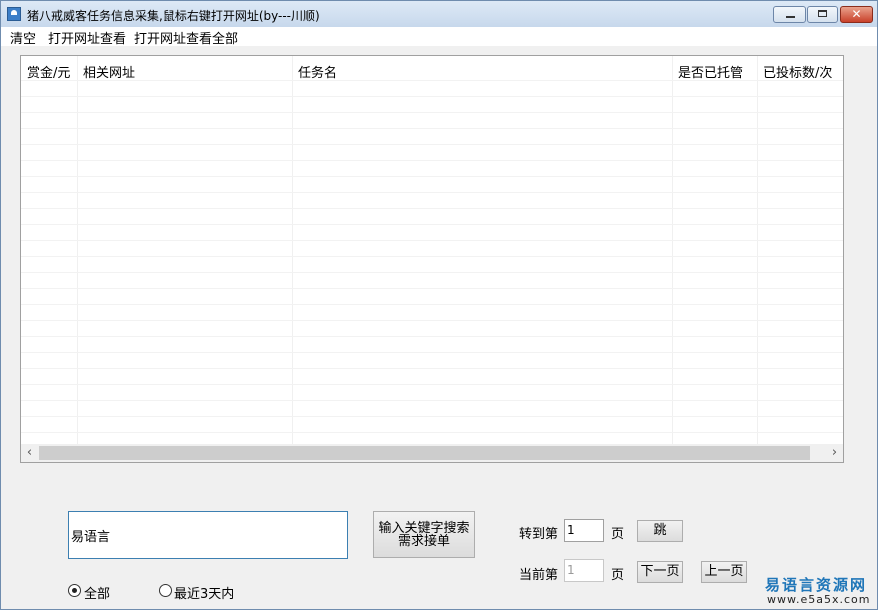 The image size is (878, 610). What do you see at coordinates (660, 572) in the screenshot?
I see `next-page-button: 下一页` at bounding box center [660, 572].